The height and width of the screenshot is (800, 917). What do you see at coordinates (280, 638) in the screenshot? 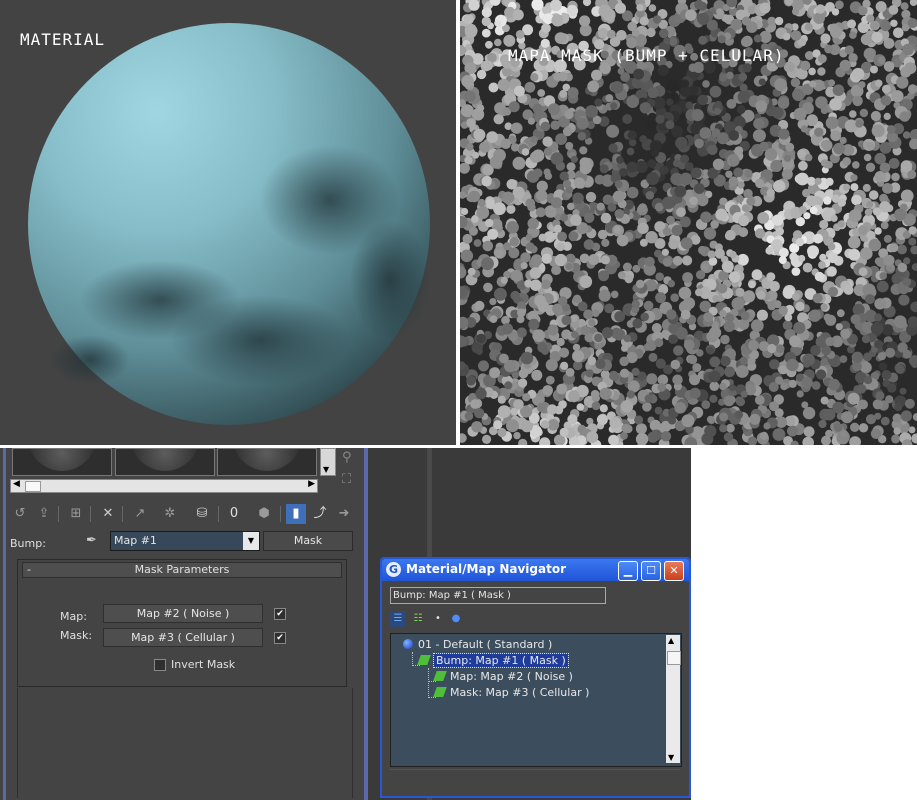
I see `mask-enable-checkbox: ✔` at bounding box center [280, 638].